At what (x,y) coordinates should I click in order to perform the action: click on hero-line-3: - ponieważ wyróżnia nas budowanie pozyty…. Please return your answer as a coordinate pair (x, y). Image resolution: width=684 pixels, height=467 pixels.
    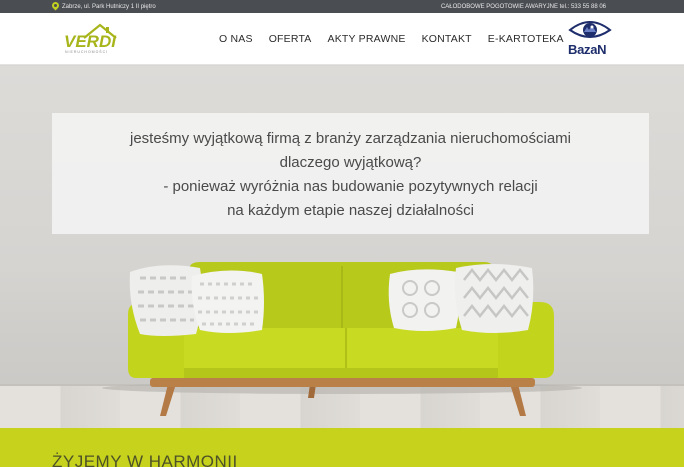
    Looking at the image, I should click on (350, 186).